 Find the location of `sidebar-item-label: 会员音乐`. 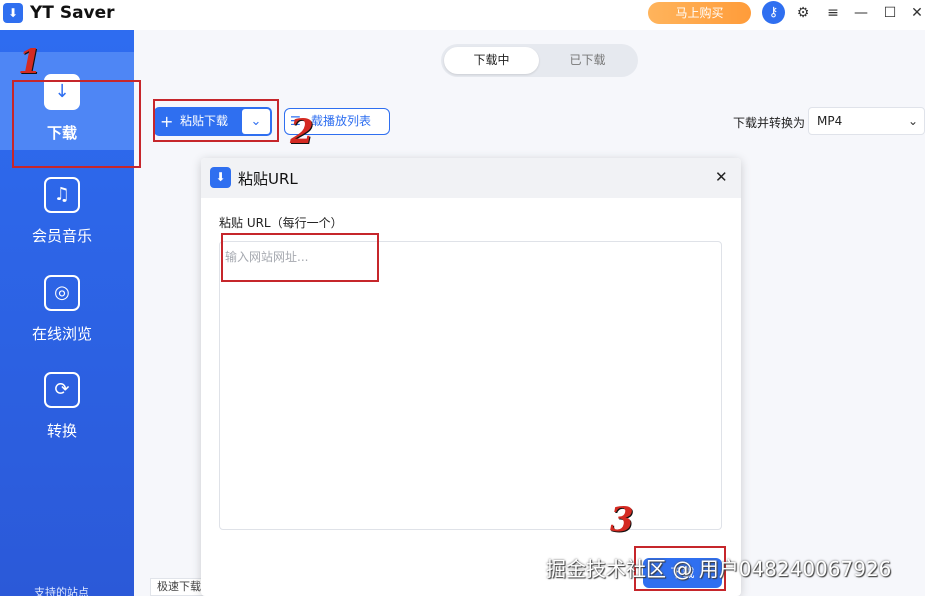

sidebar-item-label: 会员音乐 is located at coordinates (61, 236).